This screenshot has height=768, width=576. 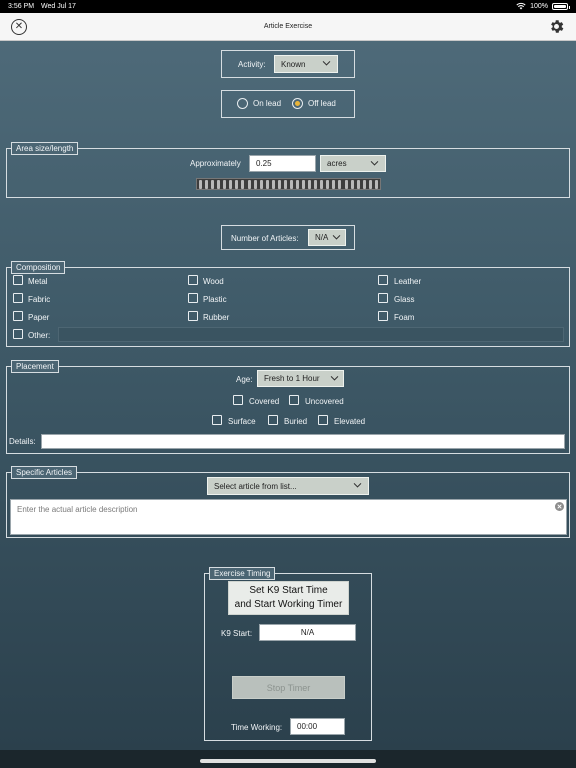 What do you see at coordinates (267, 103) in the screenshot?
I see `radio-on-lead-label: On lead` at bounding box center [267, 103].